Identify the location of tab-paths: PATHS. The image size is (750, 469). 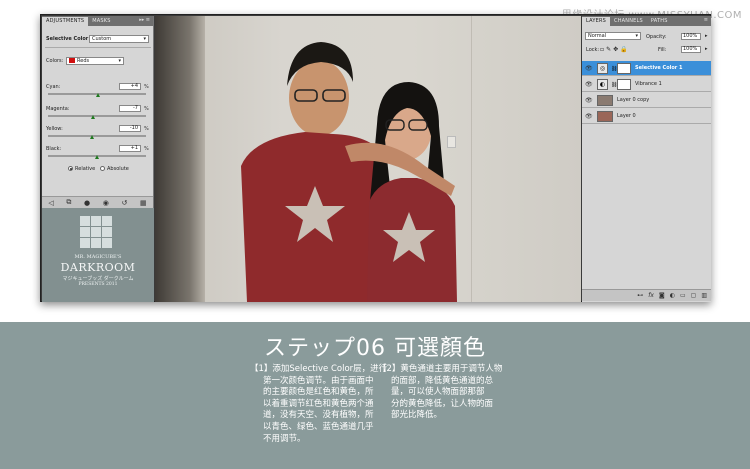
(659, 21).